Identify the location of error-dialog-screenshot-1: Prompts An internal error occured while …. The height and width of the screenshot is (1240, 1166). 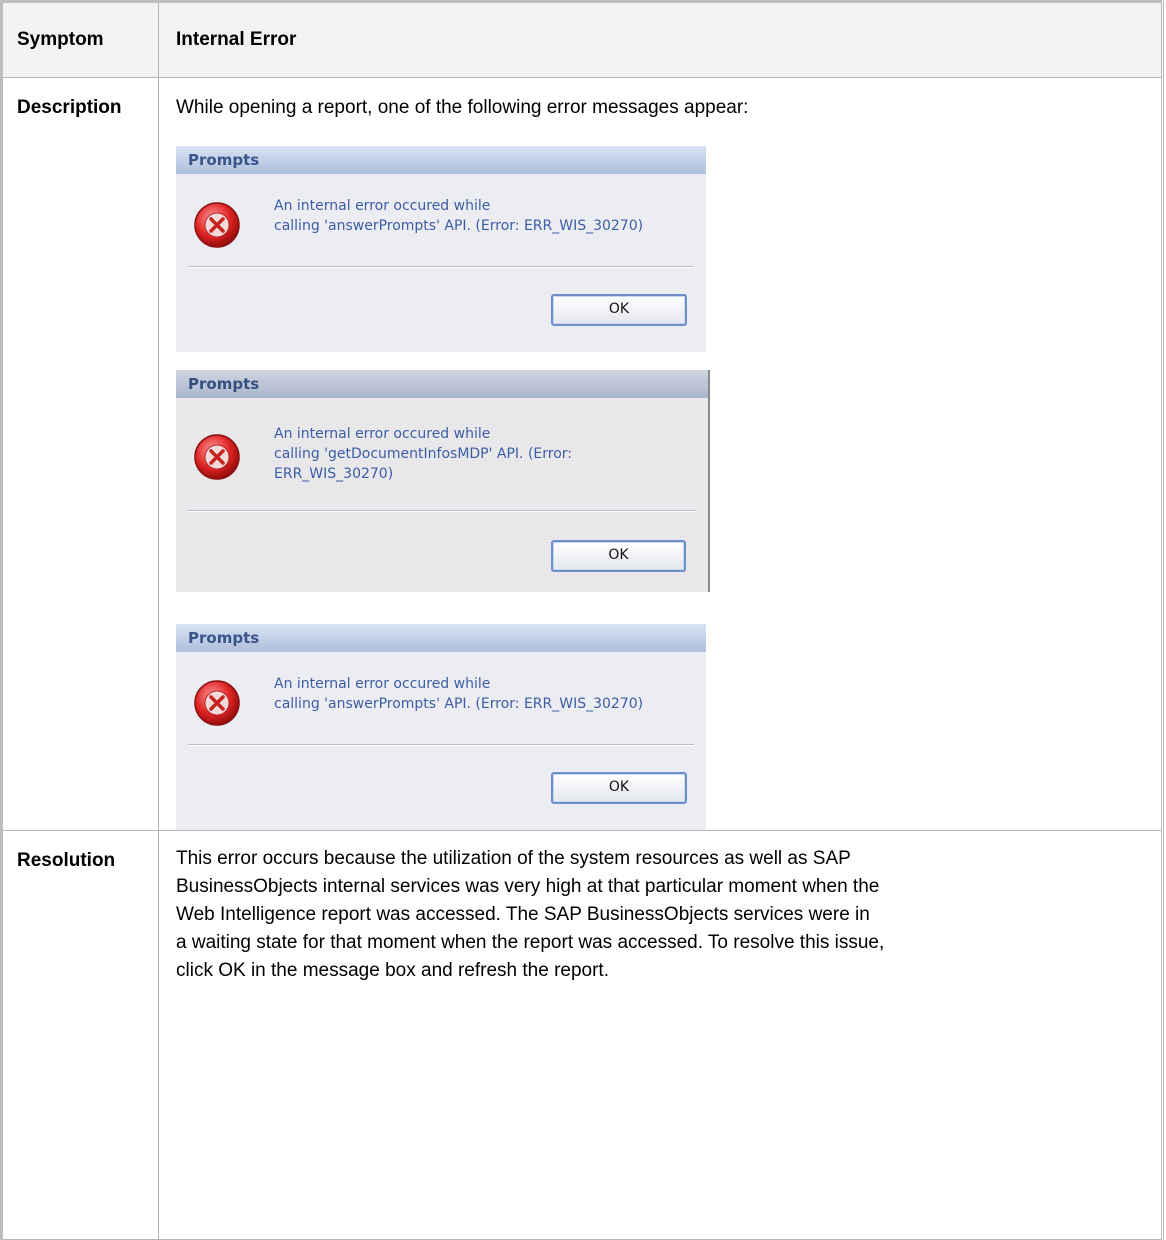
(441, 249).